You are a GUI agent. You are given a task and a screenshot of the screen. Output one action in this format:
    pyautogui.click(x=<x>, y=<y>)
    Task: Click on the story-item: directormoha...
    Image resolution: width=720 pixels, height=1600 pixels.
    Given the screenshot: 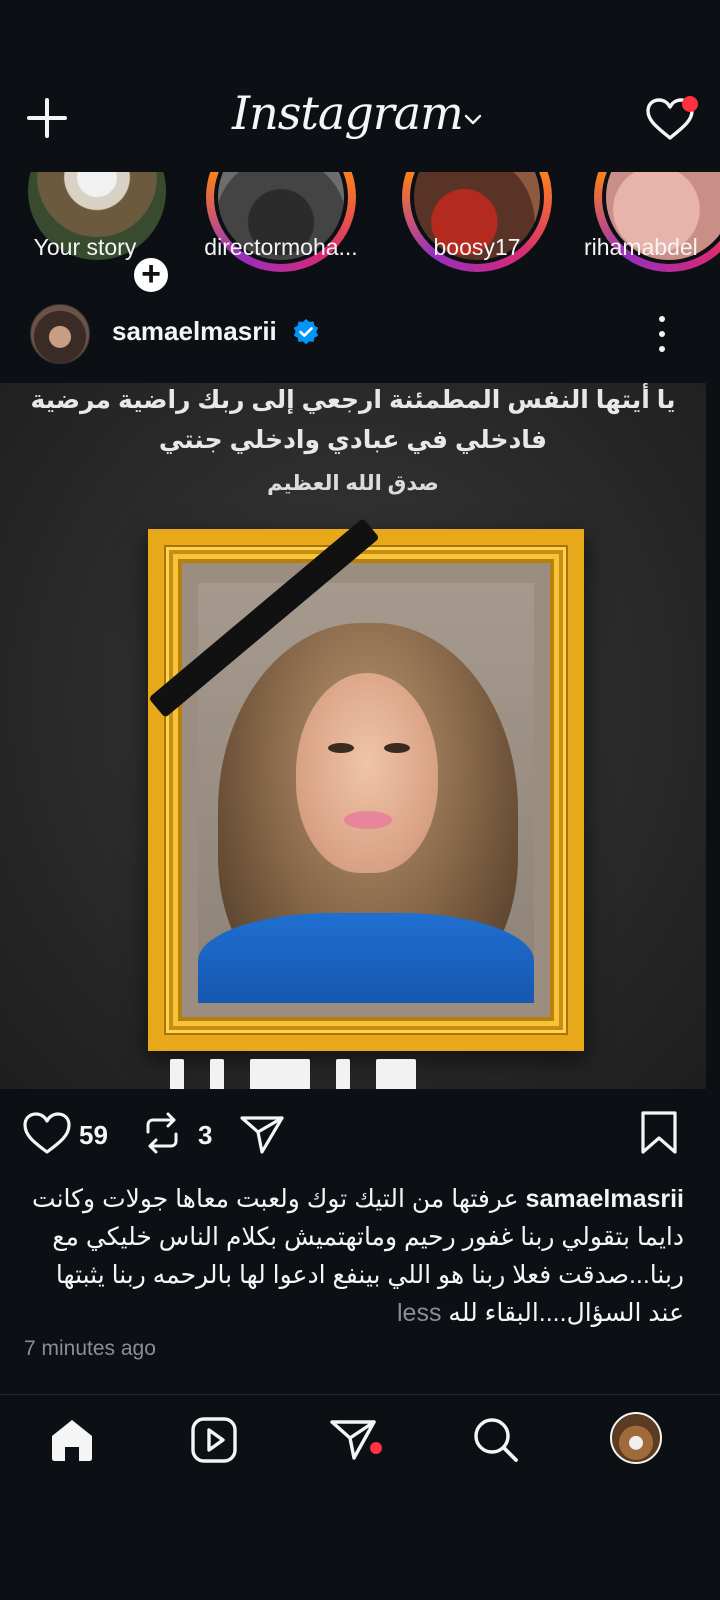 What is the action you would take?
    pyautogui.click(x=281, y=232)
    